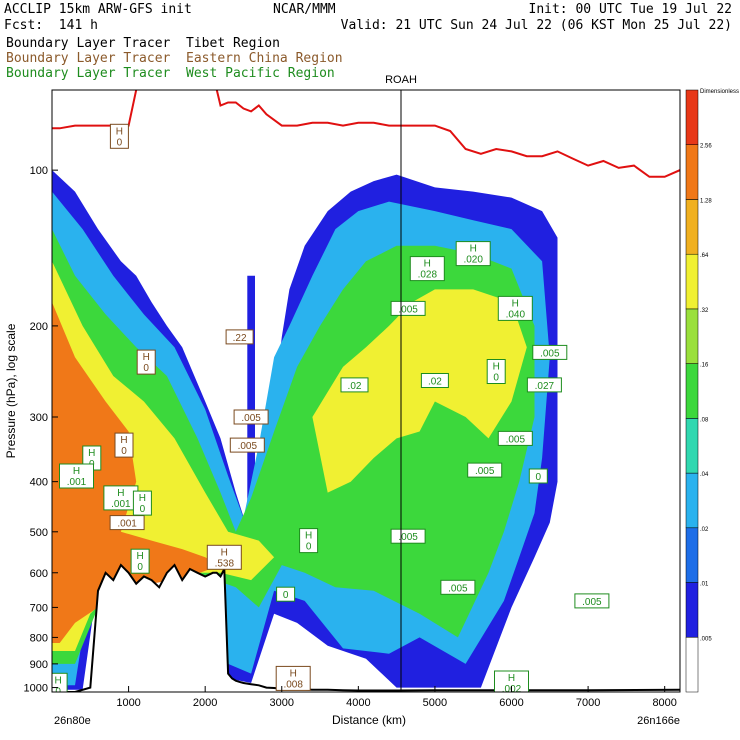 The image size is (740, 740). What do you see at coordinates (704, 420) in the screenshot?
I see `colorbar-level-label: .08` at bounding box center [704, 420].